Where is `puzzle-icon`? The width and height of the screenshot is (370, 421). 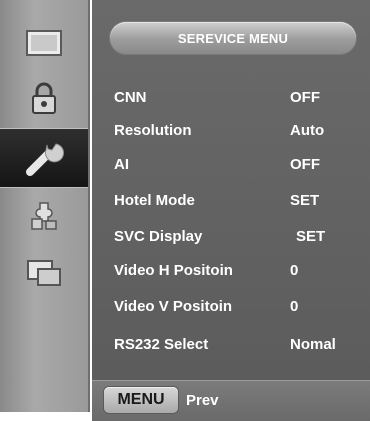 puzzle-icon is located at coordinates (44, 216).